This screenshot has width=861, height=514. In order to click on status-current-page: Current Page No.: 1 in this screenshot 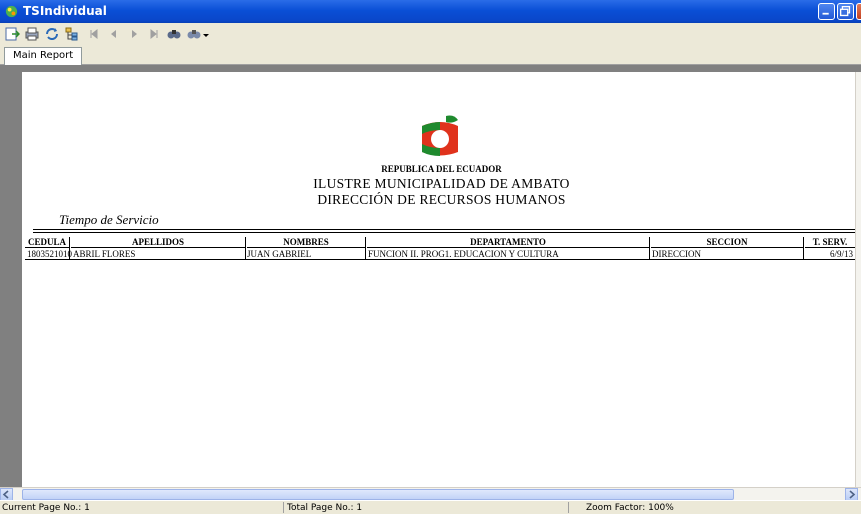, I will do `click(46, 508)`.